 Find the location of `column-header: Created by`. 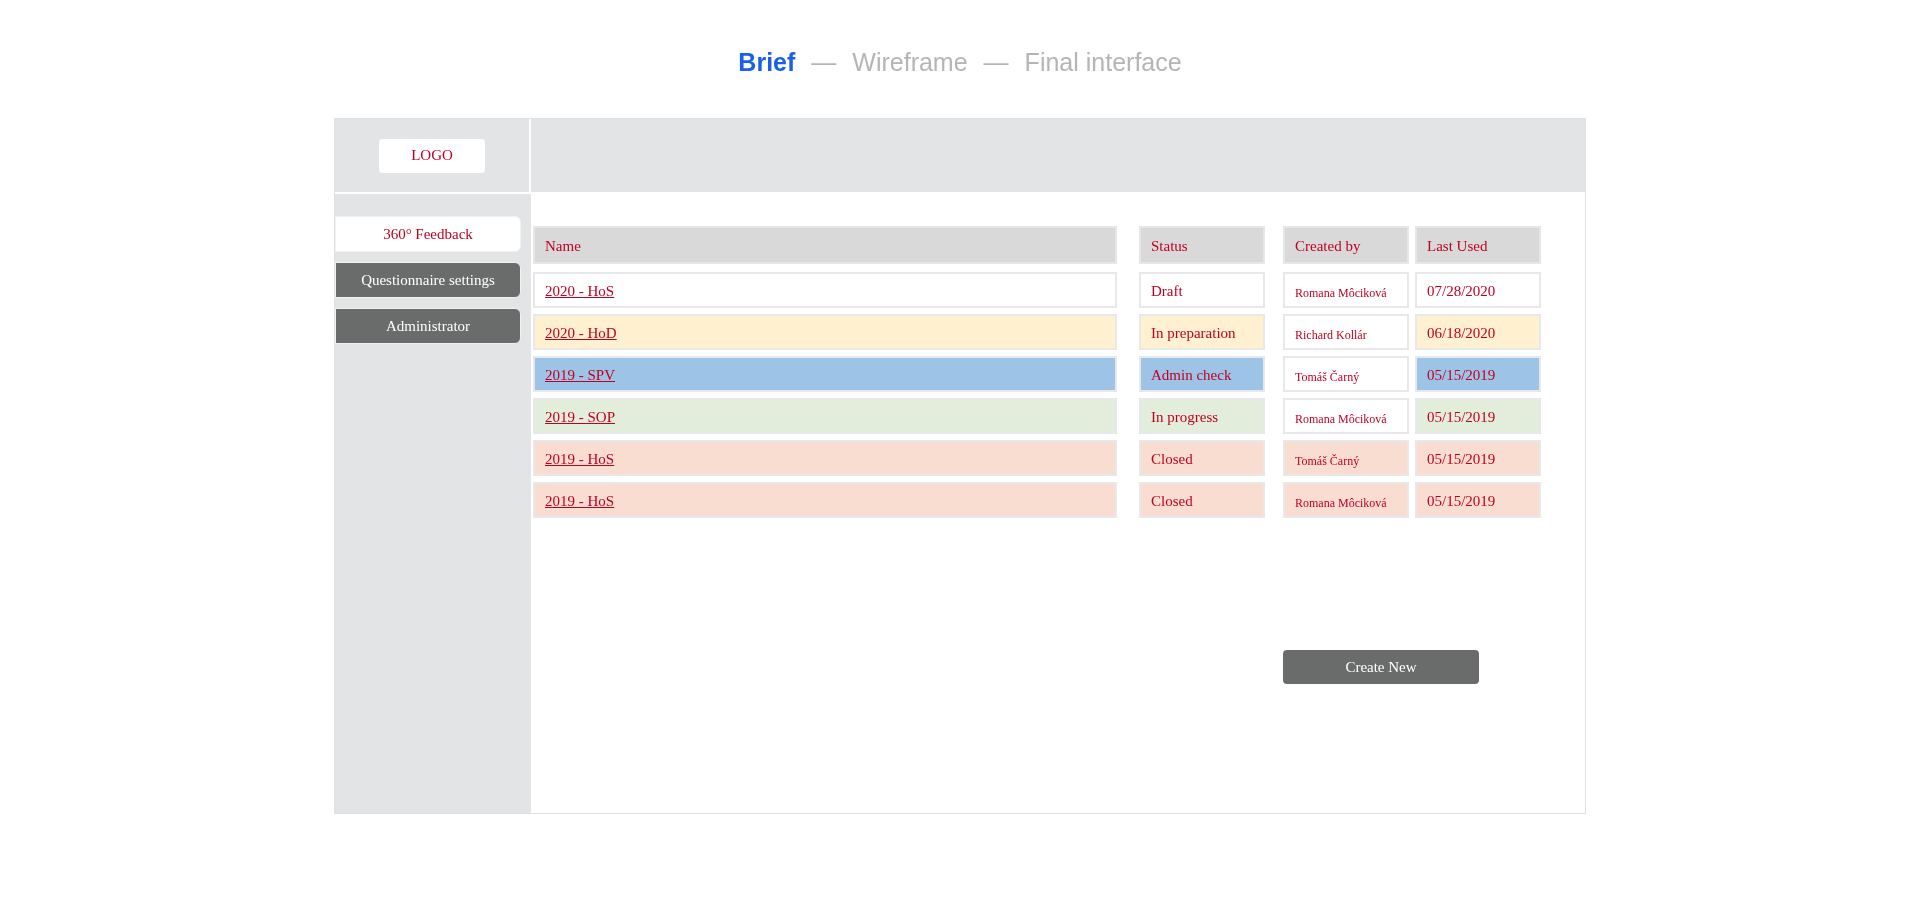

column-header: Created by is located at coordinates (1346, 245).